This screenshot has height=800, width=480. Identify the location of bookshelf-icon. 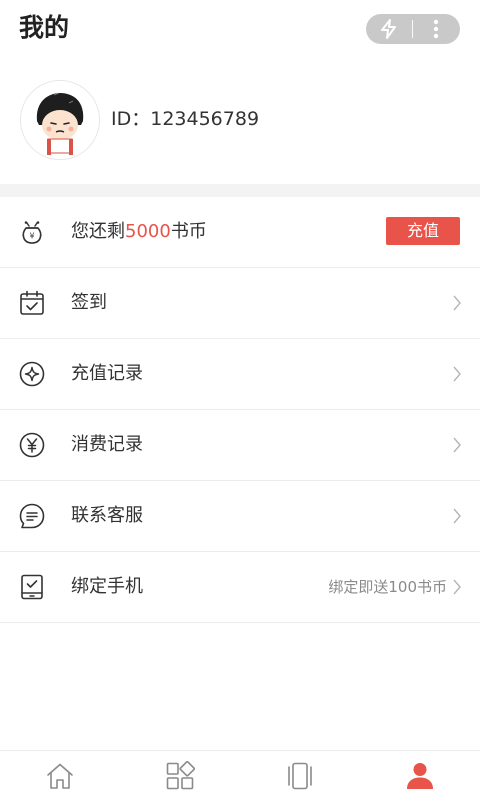
(300, 776).